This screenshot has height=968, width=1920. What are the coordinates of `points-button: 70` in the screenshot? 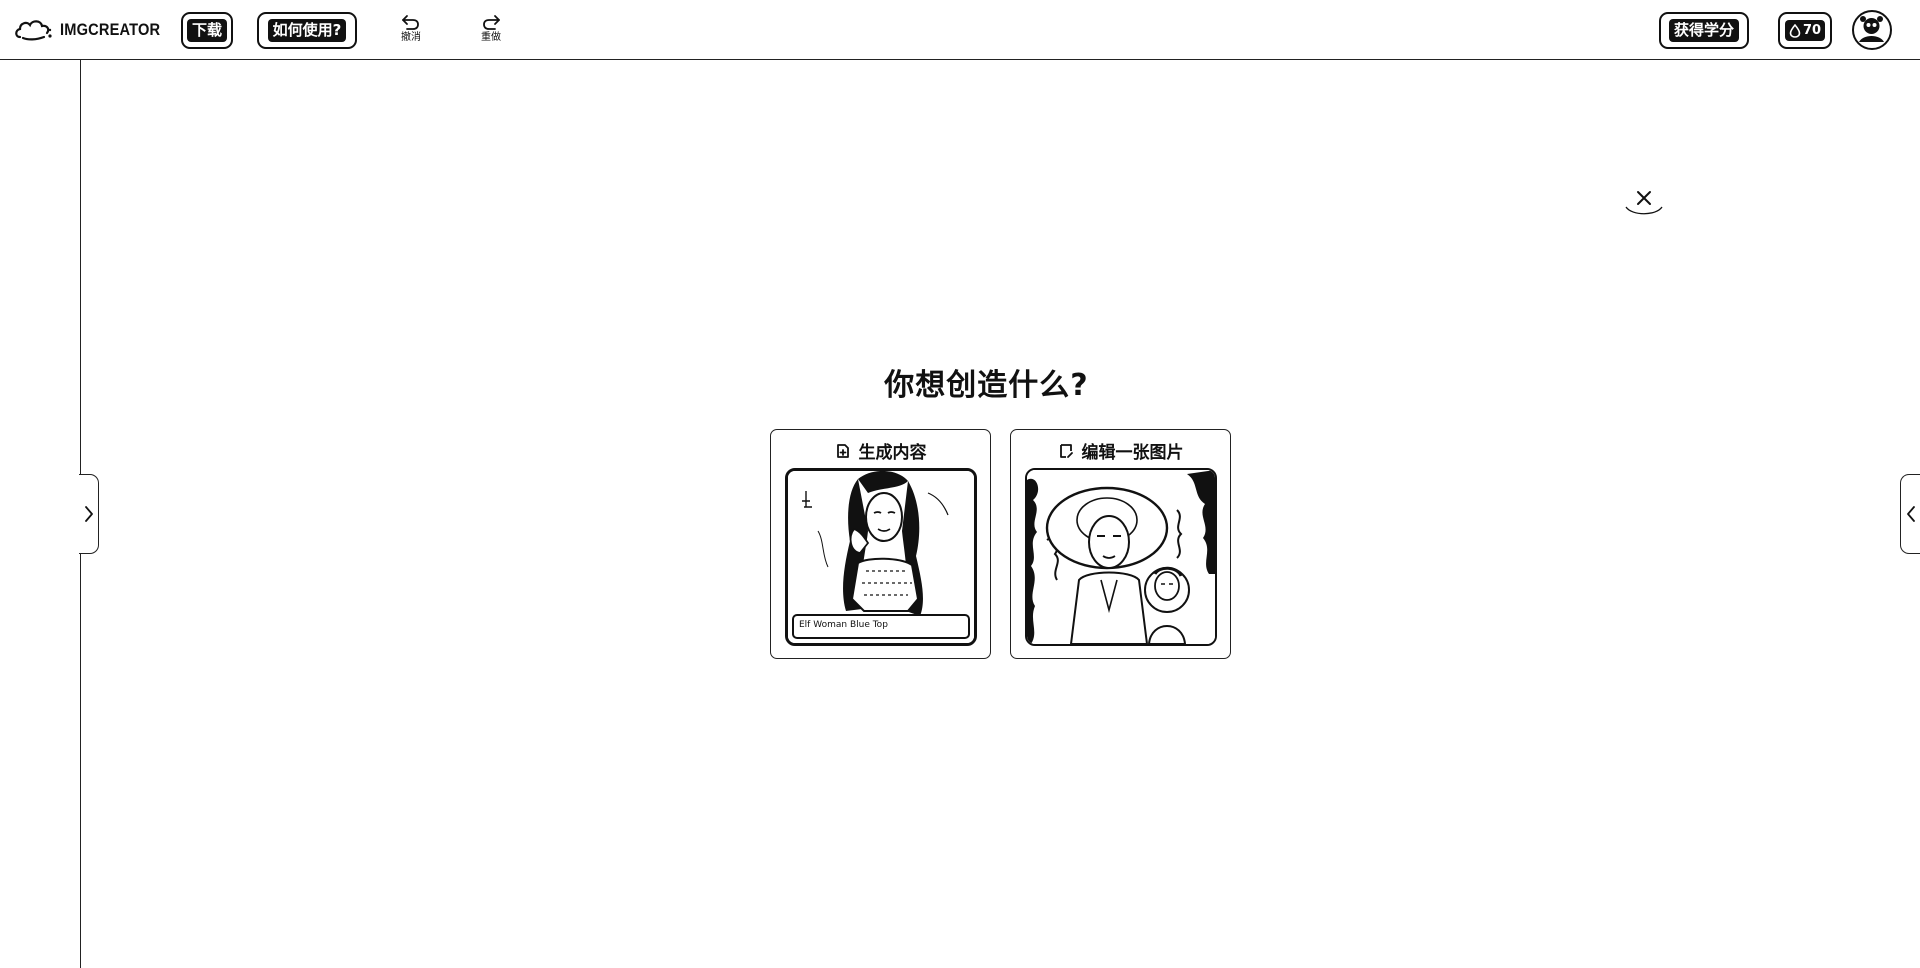 It's located at (1805, 30).